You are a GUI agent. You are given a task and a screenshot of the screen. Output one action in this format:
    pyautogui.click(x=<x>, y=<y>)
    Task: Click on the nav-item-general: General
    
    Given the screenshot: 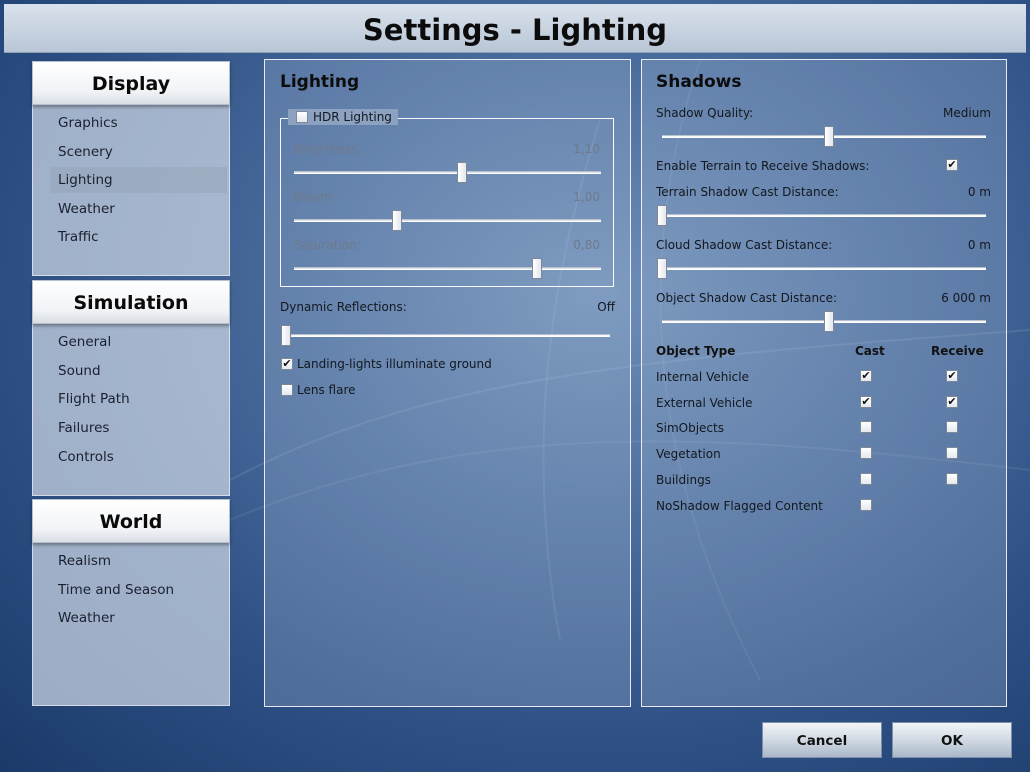 What is the action you would take?
    pyautogui.click(x=139, y=342)
    